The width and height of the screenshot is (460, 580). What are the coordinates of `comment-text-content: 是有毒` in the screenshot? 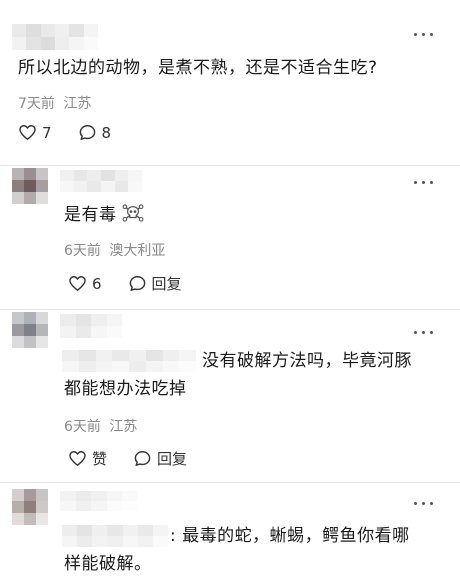 It's located at (90, 215).